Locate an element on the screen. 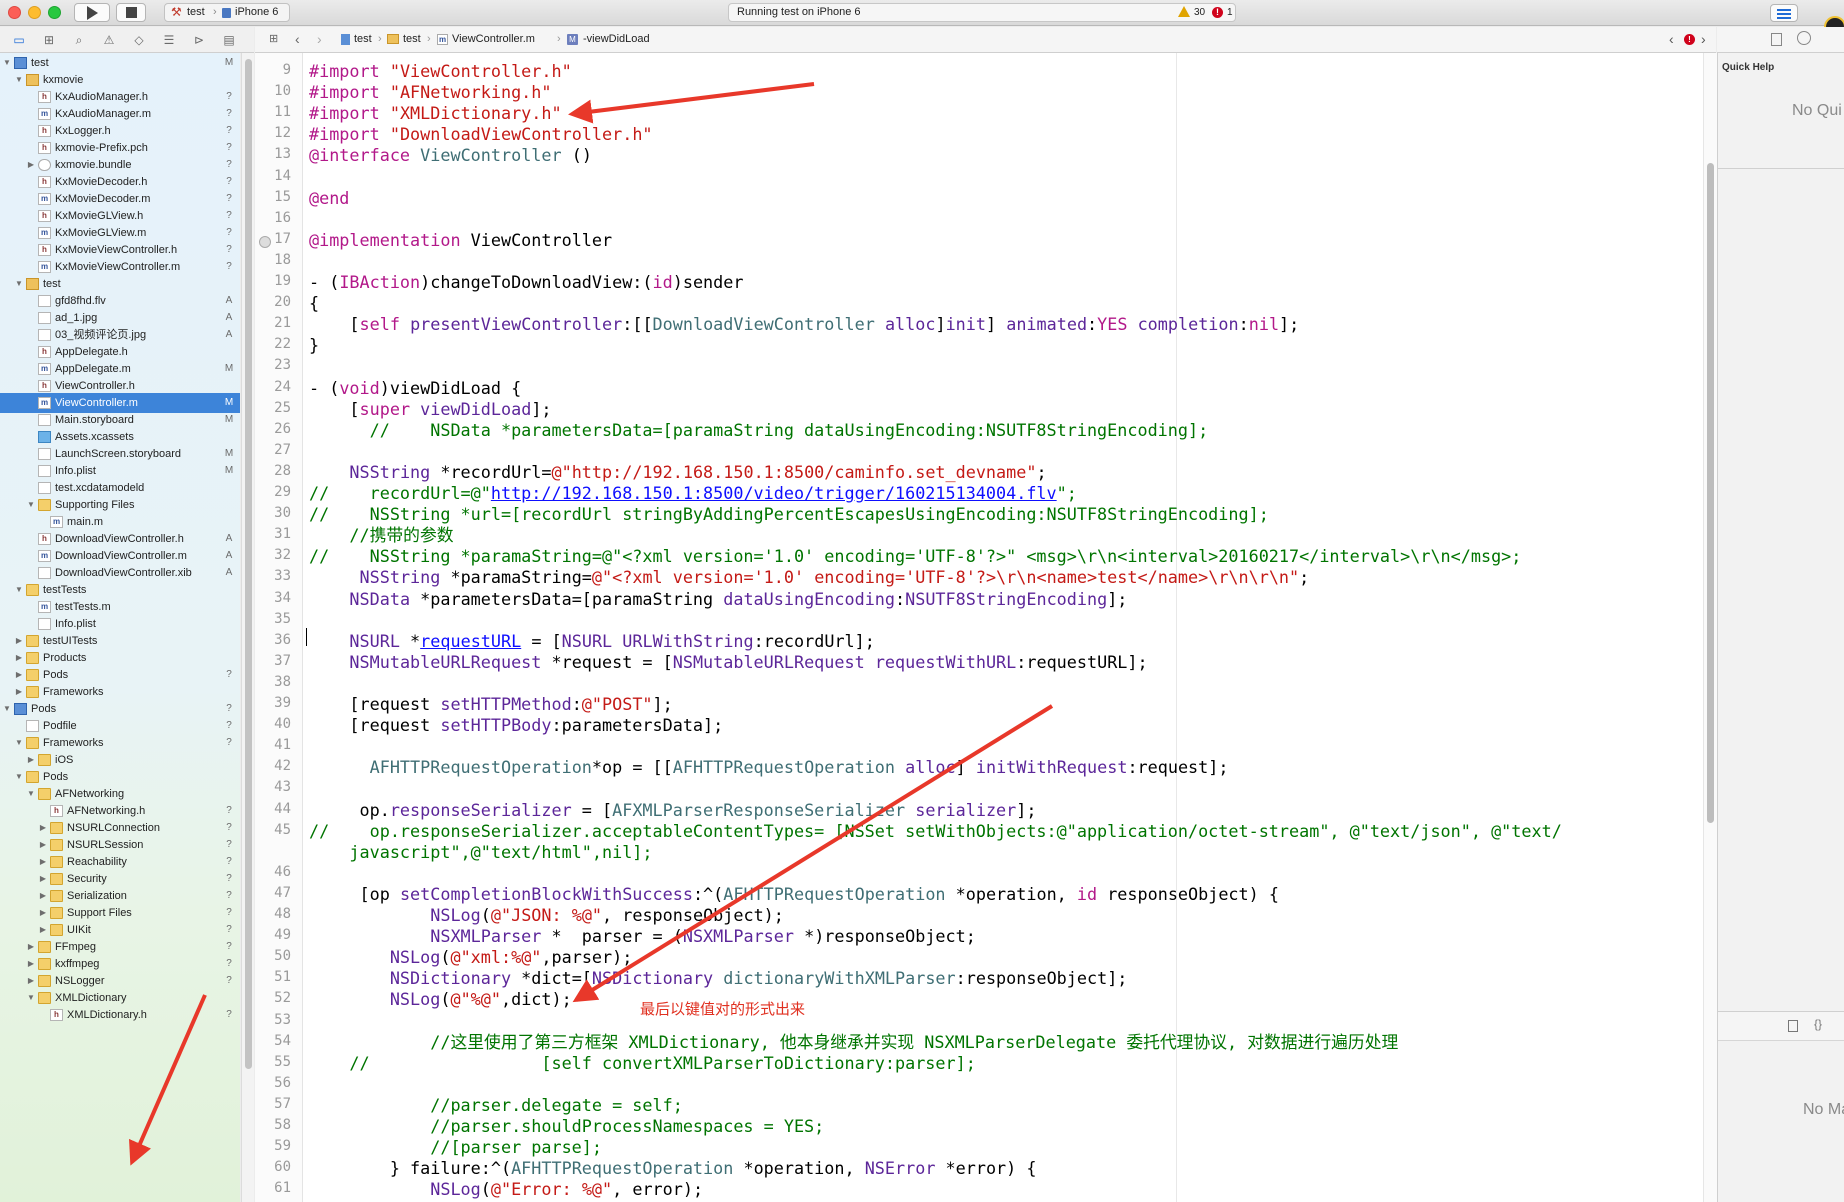 Image resolution: width=1844 pixels, height=1202 pixels. breakpoint-icon: ⊳ is located at coordinates (199, 40).